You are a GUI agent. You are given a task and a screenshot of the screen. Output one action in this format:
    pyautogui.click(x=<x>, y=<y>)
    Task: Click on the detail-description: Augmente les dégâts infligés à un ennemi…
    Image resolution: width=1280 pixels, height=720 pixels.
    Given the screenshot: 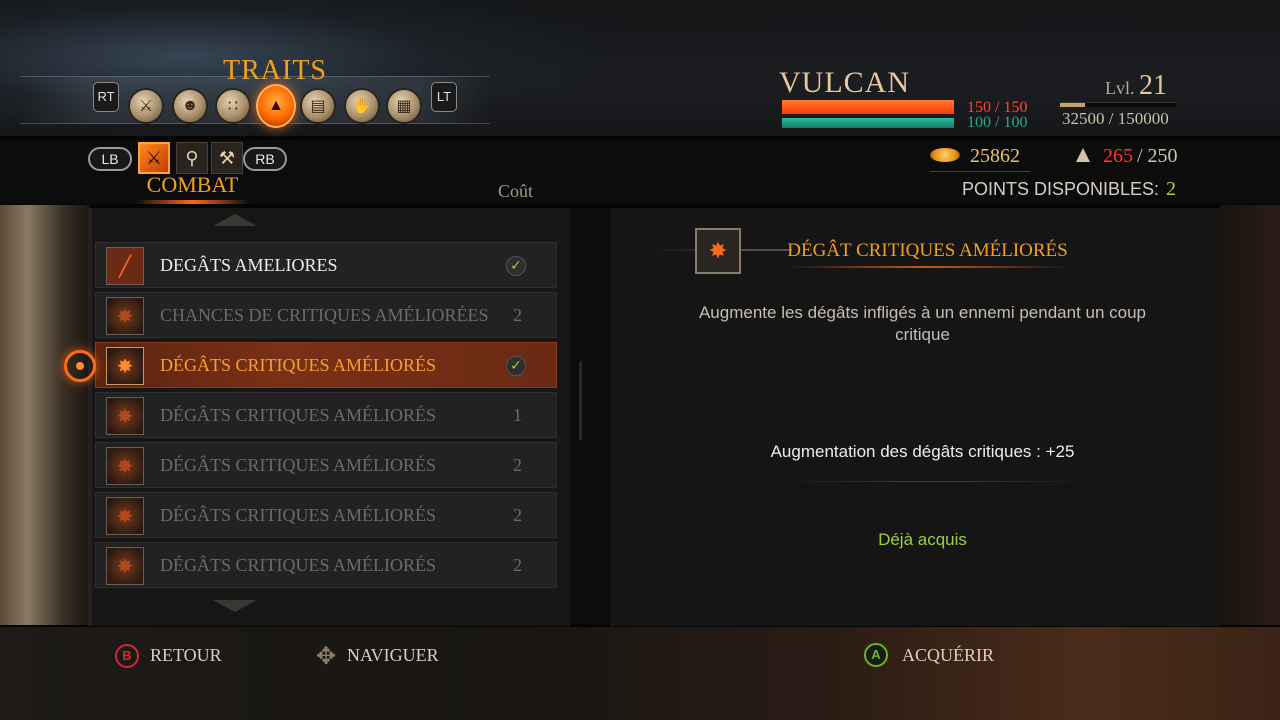 What is the action you would take?
    pyautogui.click(x=922, y=323)
    